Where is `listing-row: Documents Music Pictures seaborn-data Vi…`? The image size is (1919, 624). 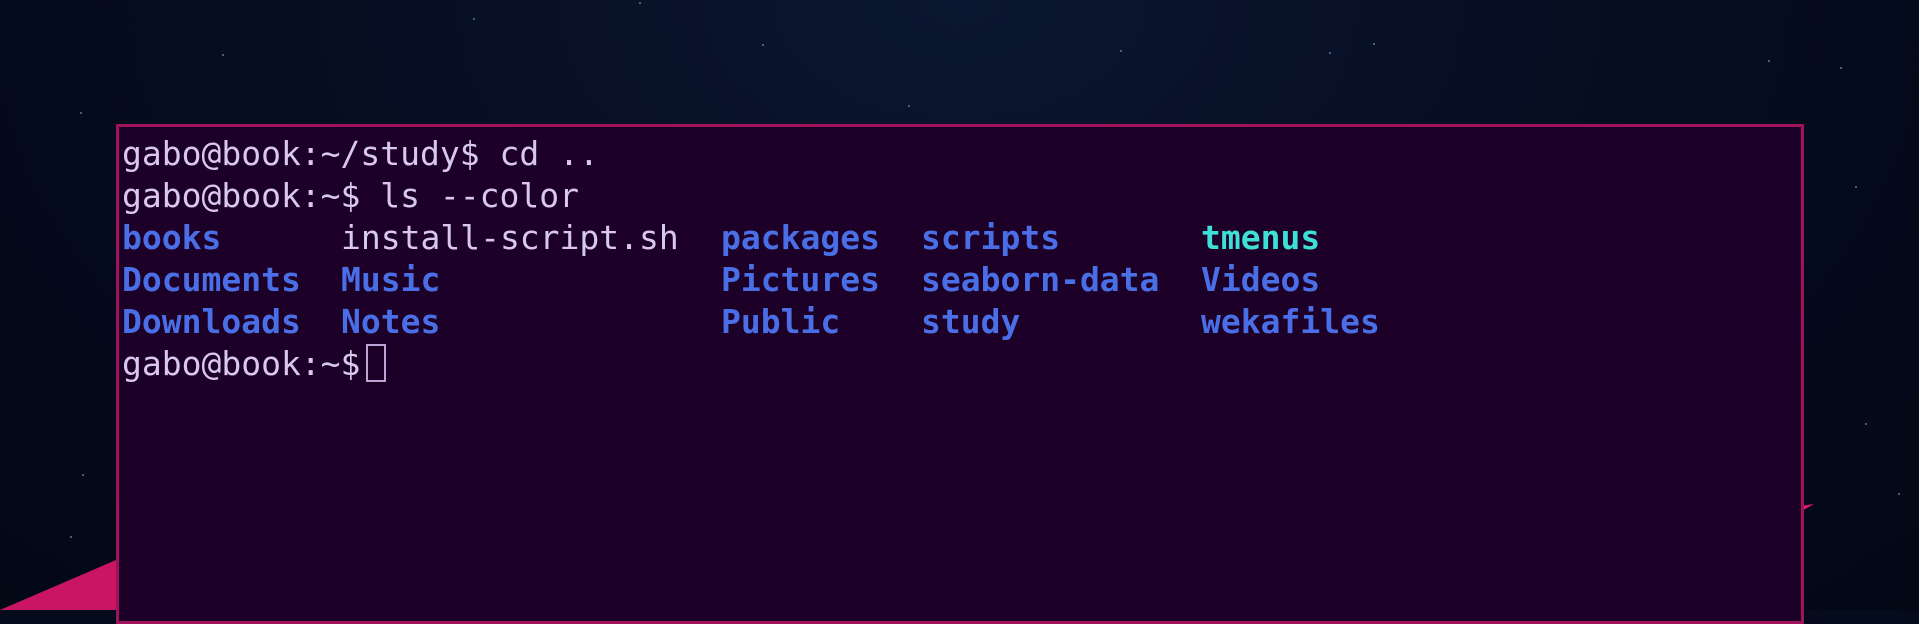
listing-row: Documents Music Pictures seaborn-data Vi… is located at coordinates (961, 280).